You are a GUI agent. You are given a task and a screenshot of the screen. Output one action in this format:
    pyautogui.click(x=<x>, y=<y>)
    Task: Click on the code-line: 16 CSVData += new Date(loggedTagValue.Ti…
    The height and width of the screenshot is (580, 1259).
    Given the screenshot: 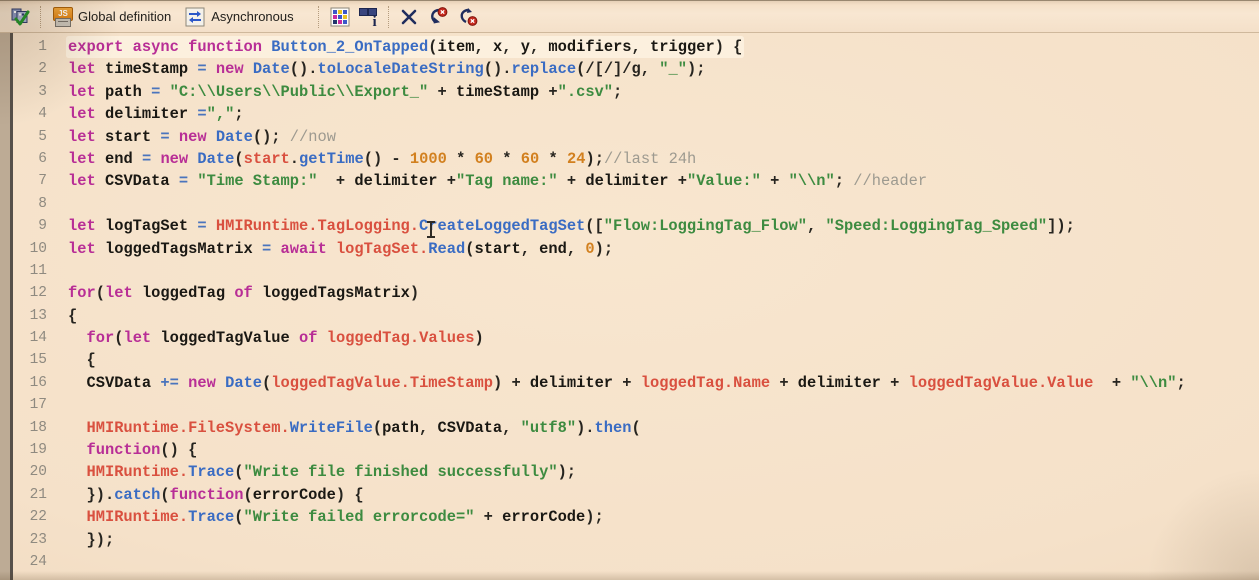 What is the action you would take?
    pyautogui.click(x=636, y=383)
    